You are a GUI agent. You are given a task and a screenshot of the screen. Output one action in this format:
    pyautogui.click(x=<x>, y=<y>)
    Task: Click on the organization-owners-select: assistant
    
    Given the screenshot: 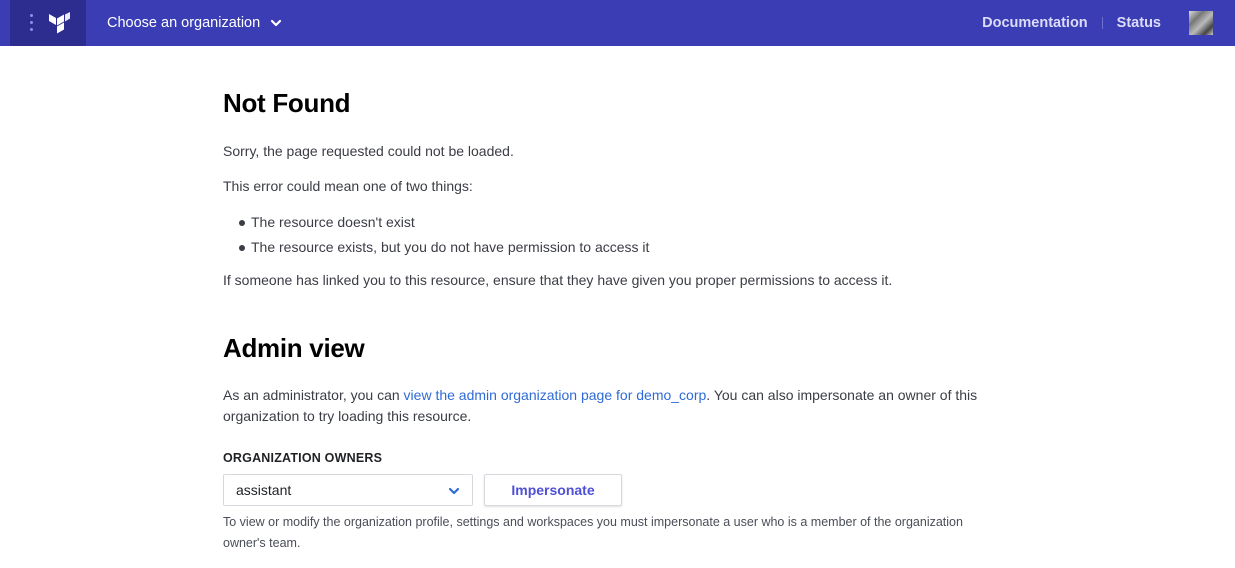 What is the action you would take?
    pyautogui.click(x=348, y=490)
    